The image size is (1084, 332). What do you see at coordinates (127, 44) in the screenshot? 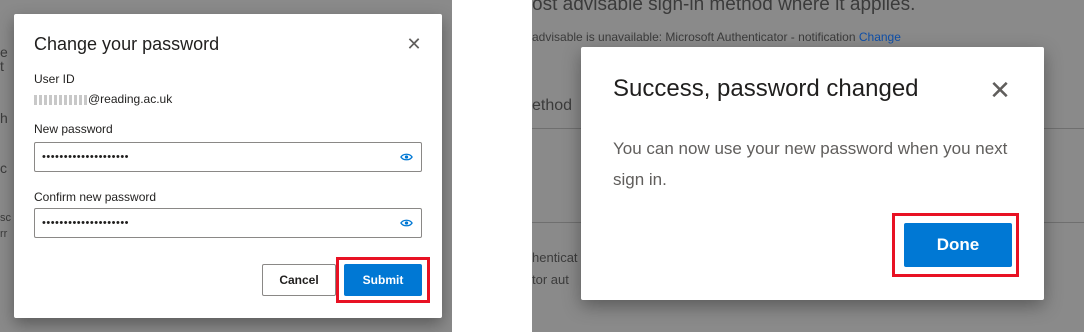
I see `dialog-title: Change your password` at bounding box center [127, 44].